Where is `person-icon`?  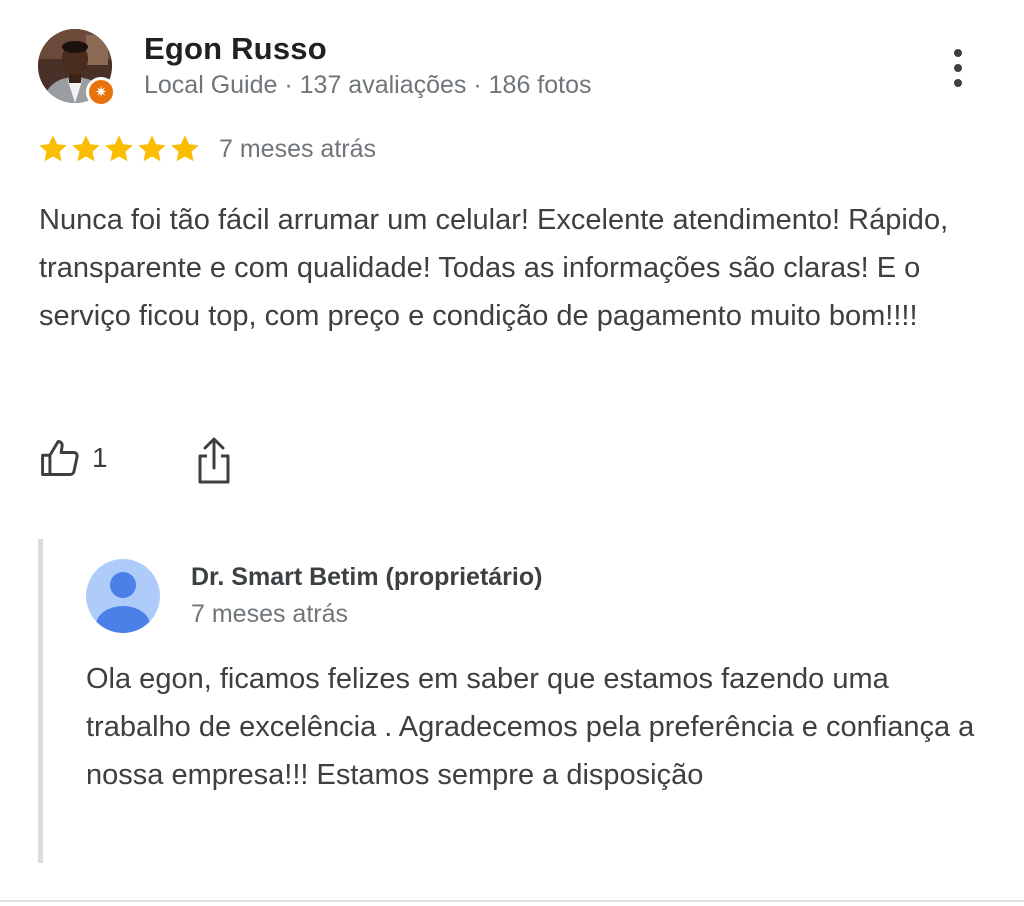
person-icon is located at coordinates (123, 602).